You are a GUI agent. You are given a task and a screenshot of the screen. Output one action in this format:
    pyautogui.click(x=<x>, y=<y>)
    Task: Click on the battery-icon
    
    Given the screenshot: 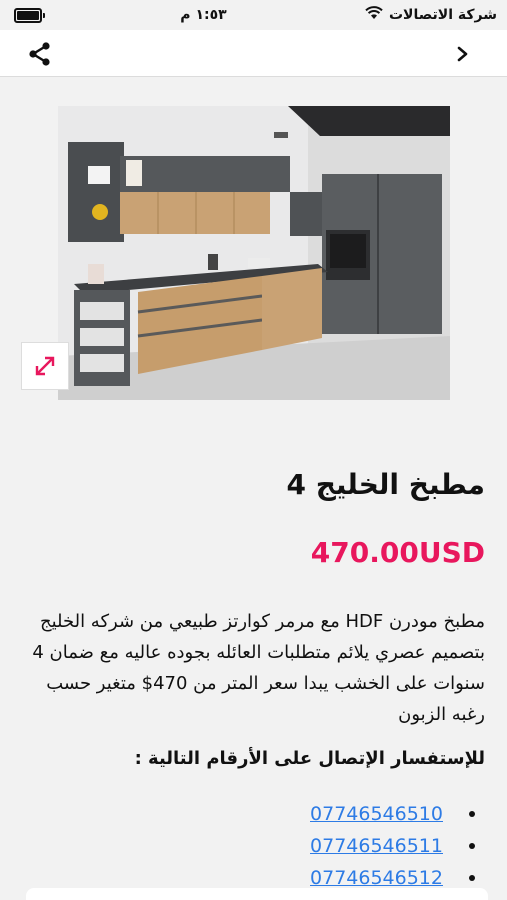 What is the action you would take?
    pyautogui.click(x=29, y=15)
    